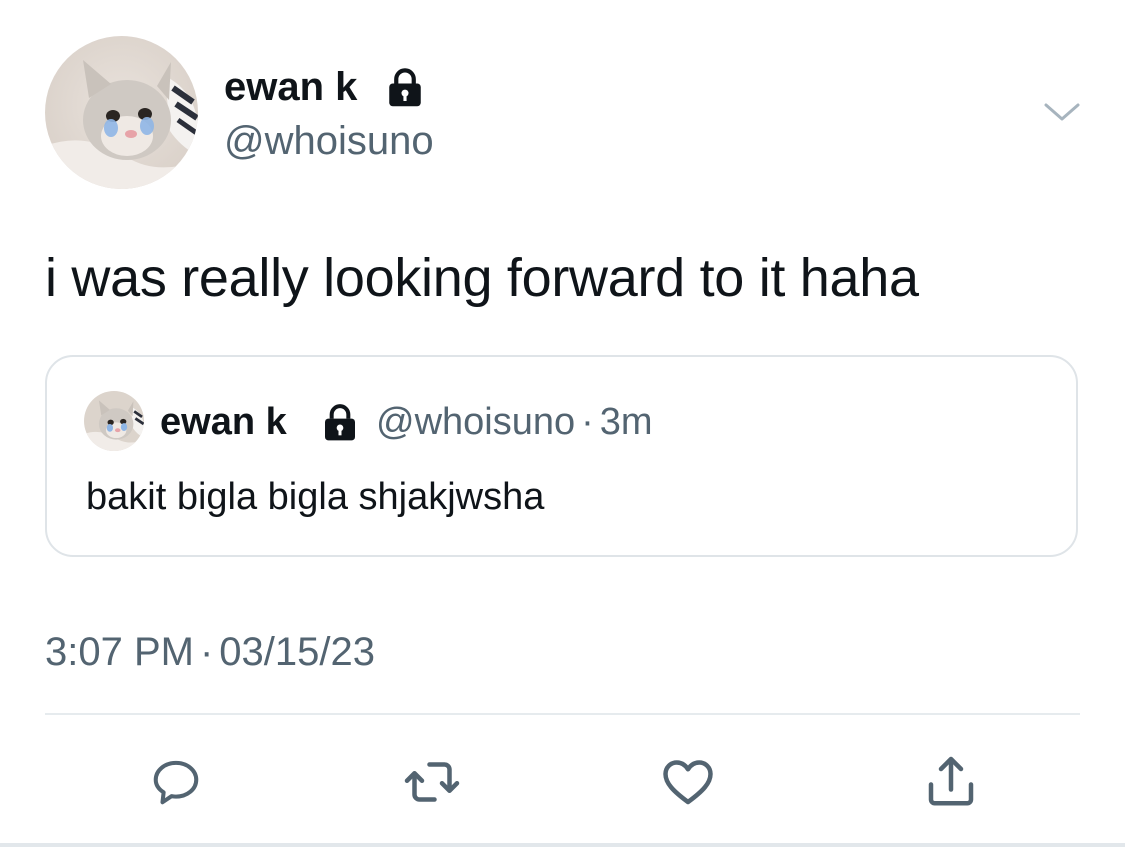 Image resolution: width=1125 pixels, height=847 pixels. What do you see at coordinates (329, 141) in the screenshot?
I see `author-handle: @whoisuno` at bounding box center [329, 141].